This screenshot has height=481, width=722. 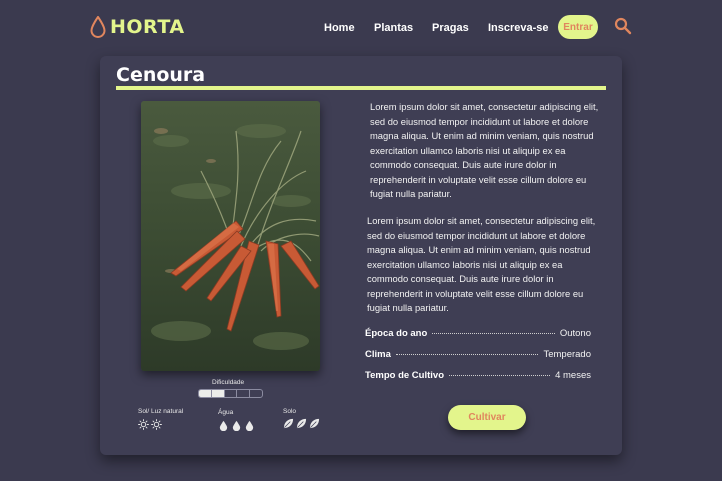 What do you see at coordinates (98, 27) in the screenshot?
I see `drop-logo-icon` at bounding box center [98, 27].